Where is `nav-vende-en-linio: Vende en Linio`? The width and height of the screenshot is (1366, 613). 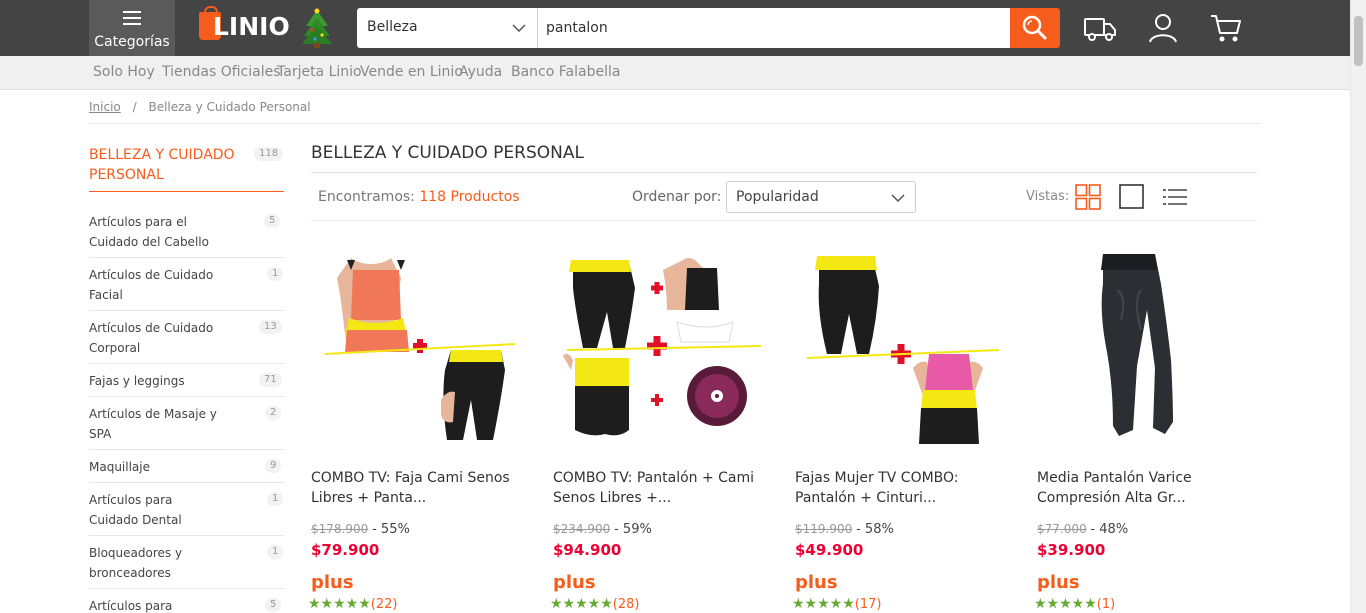
nav-vende-en-linio: Vende en Linio is located at coordinates (411, 72).